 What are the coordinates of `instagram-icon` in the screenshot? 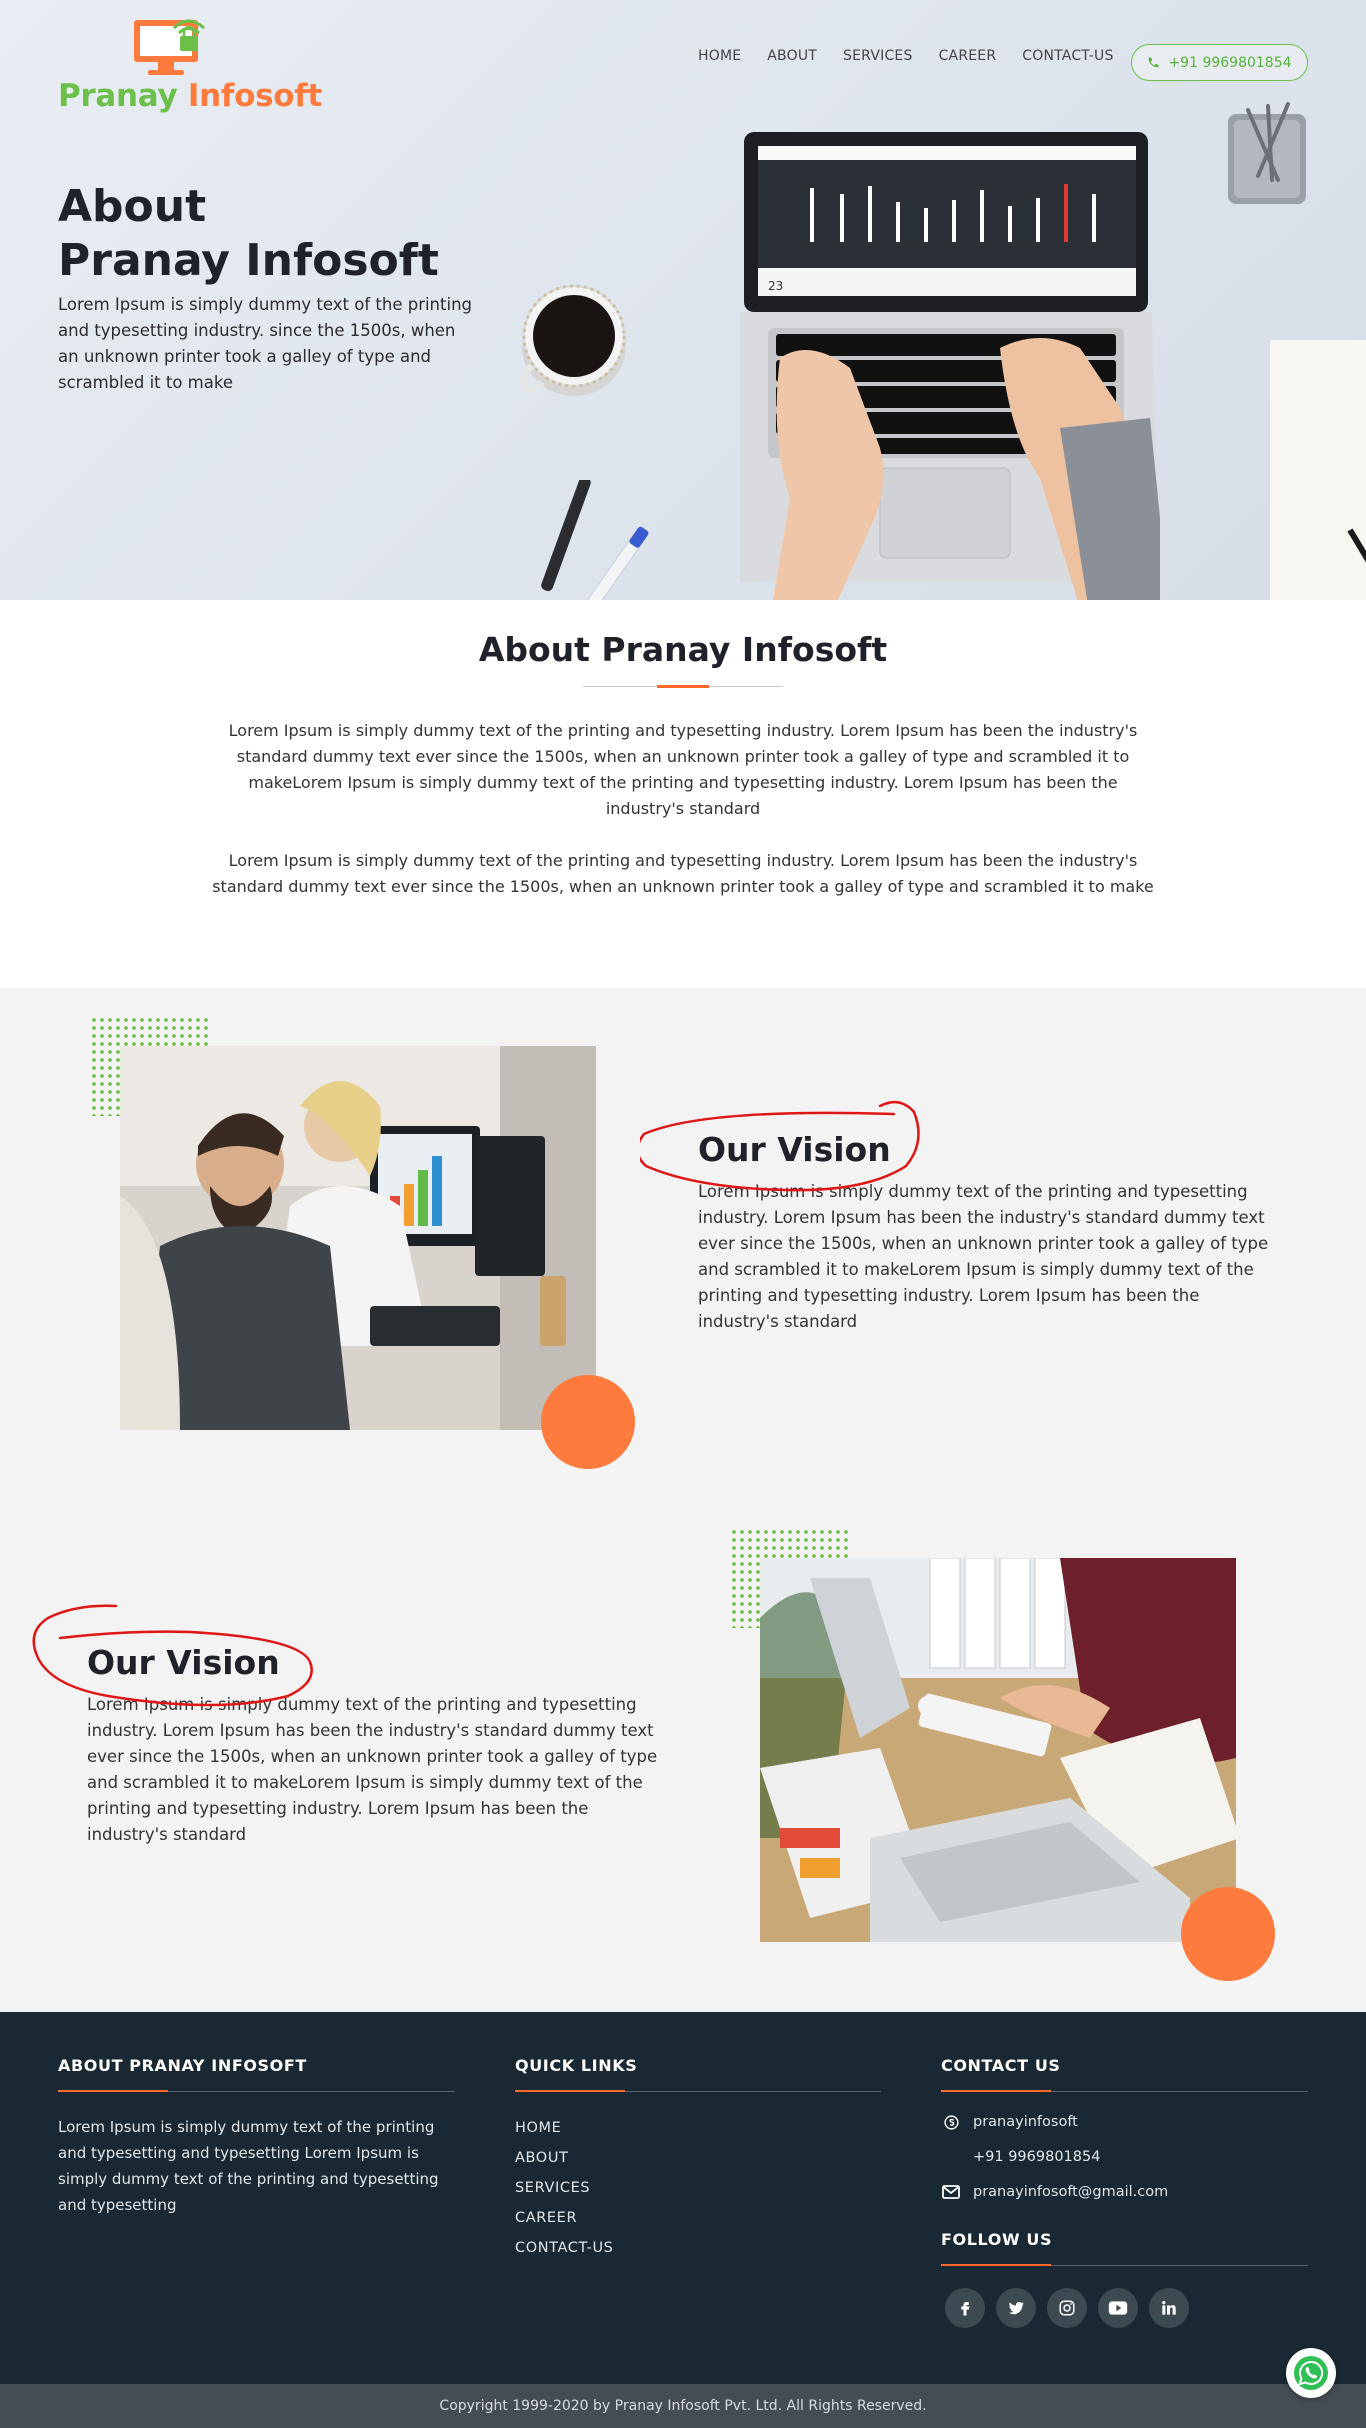 It's located at (1067, 2308).